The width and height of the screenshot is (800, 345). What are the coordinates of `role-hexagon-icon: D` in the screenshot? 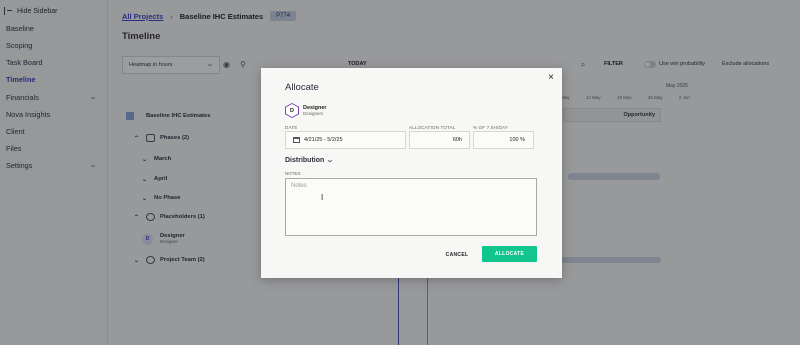 It's located at (292, 110).